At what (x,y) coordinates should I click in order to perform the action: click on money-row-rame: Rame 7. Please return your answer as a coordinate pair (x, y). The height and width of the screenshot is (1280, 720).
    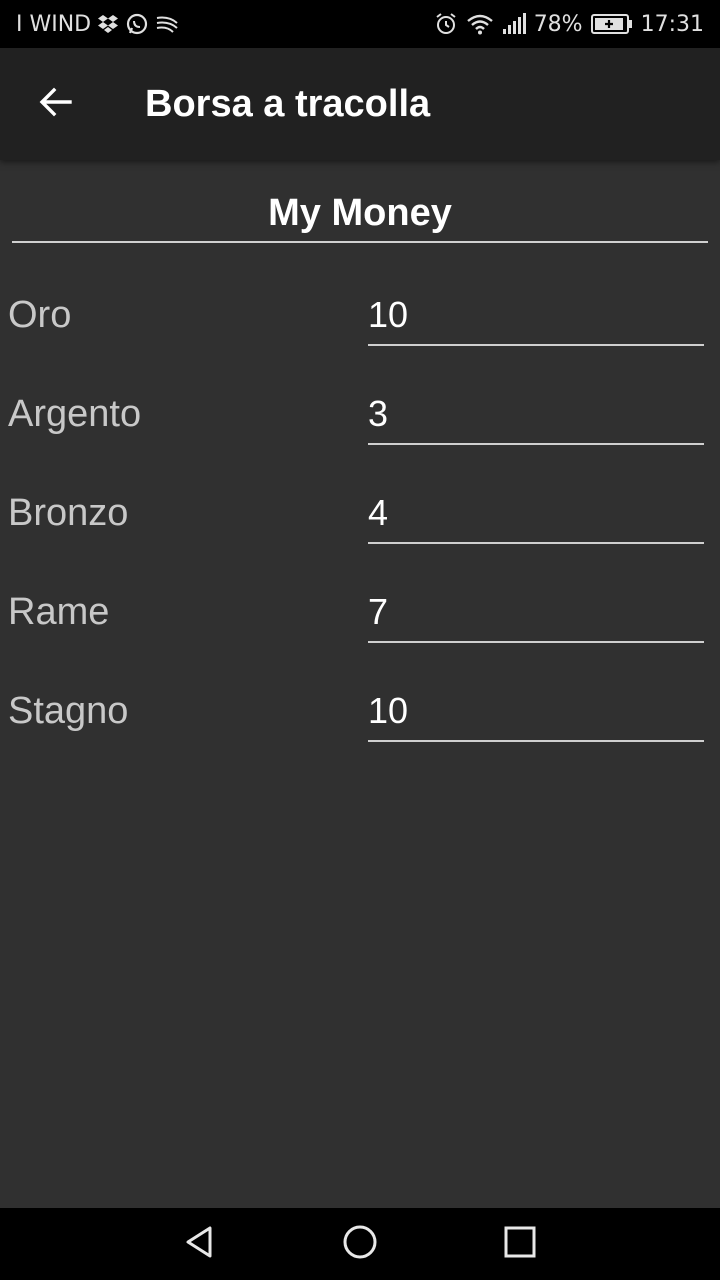
    Looking at the image, I should click on (360, 607).